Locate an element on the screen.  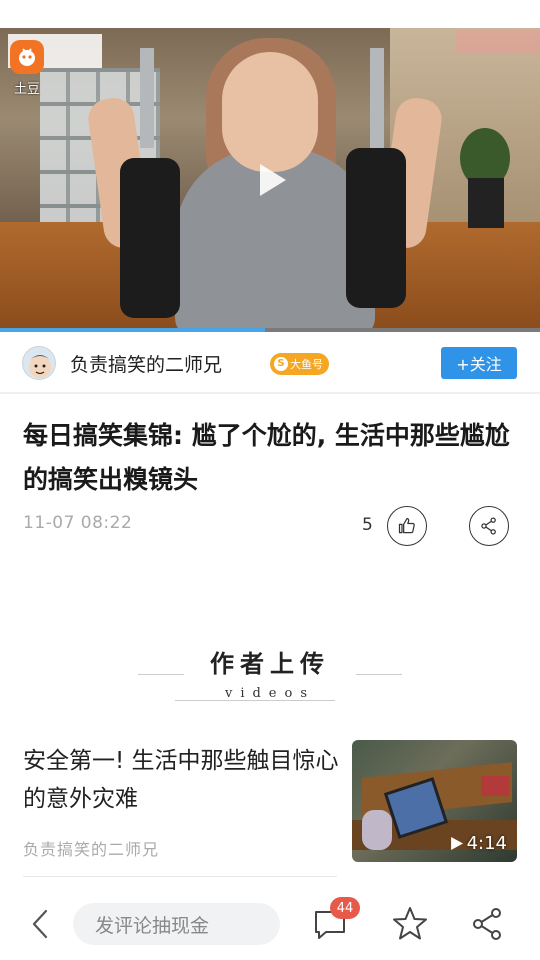
like-button is located at coordinates (407, 526).